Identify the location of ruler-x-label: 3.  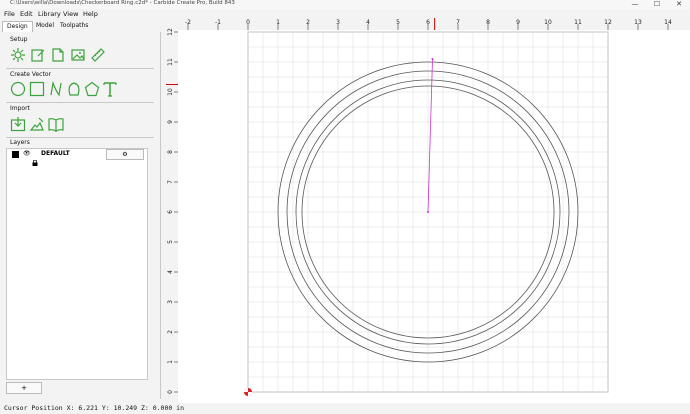
(338, 22).